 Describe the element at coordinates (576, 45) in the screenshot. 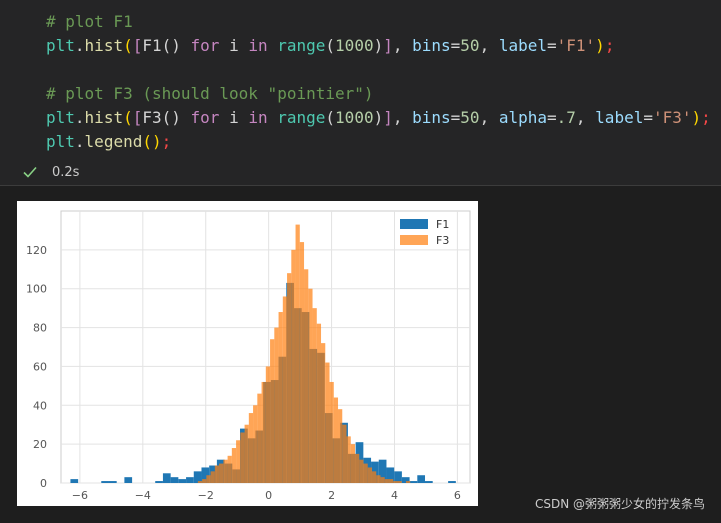

I see `code-token: 'F1'` at that location.